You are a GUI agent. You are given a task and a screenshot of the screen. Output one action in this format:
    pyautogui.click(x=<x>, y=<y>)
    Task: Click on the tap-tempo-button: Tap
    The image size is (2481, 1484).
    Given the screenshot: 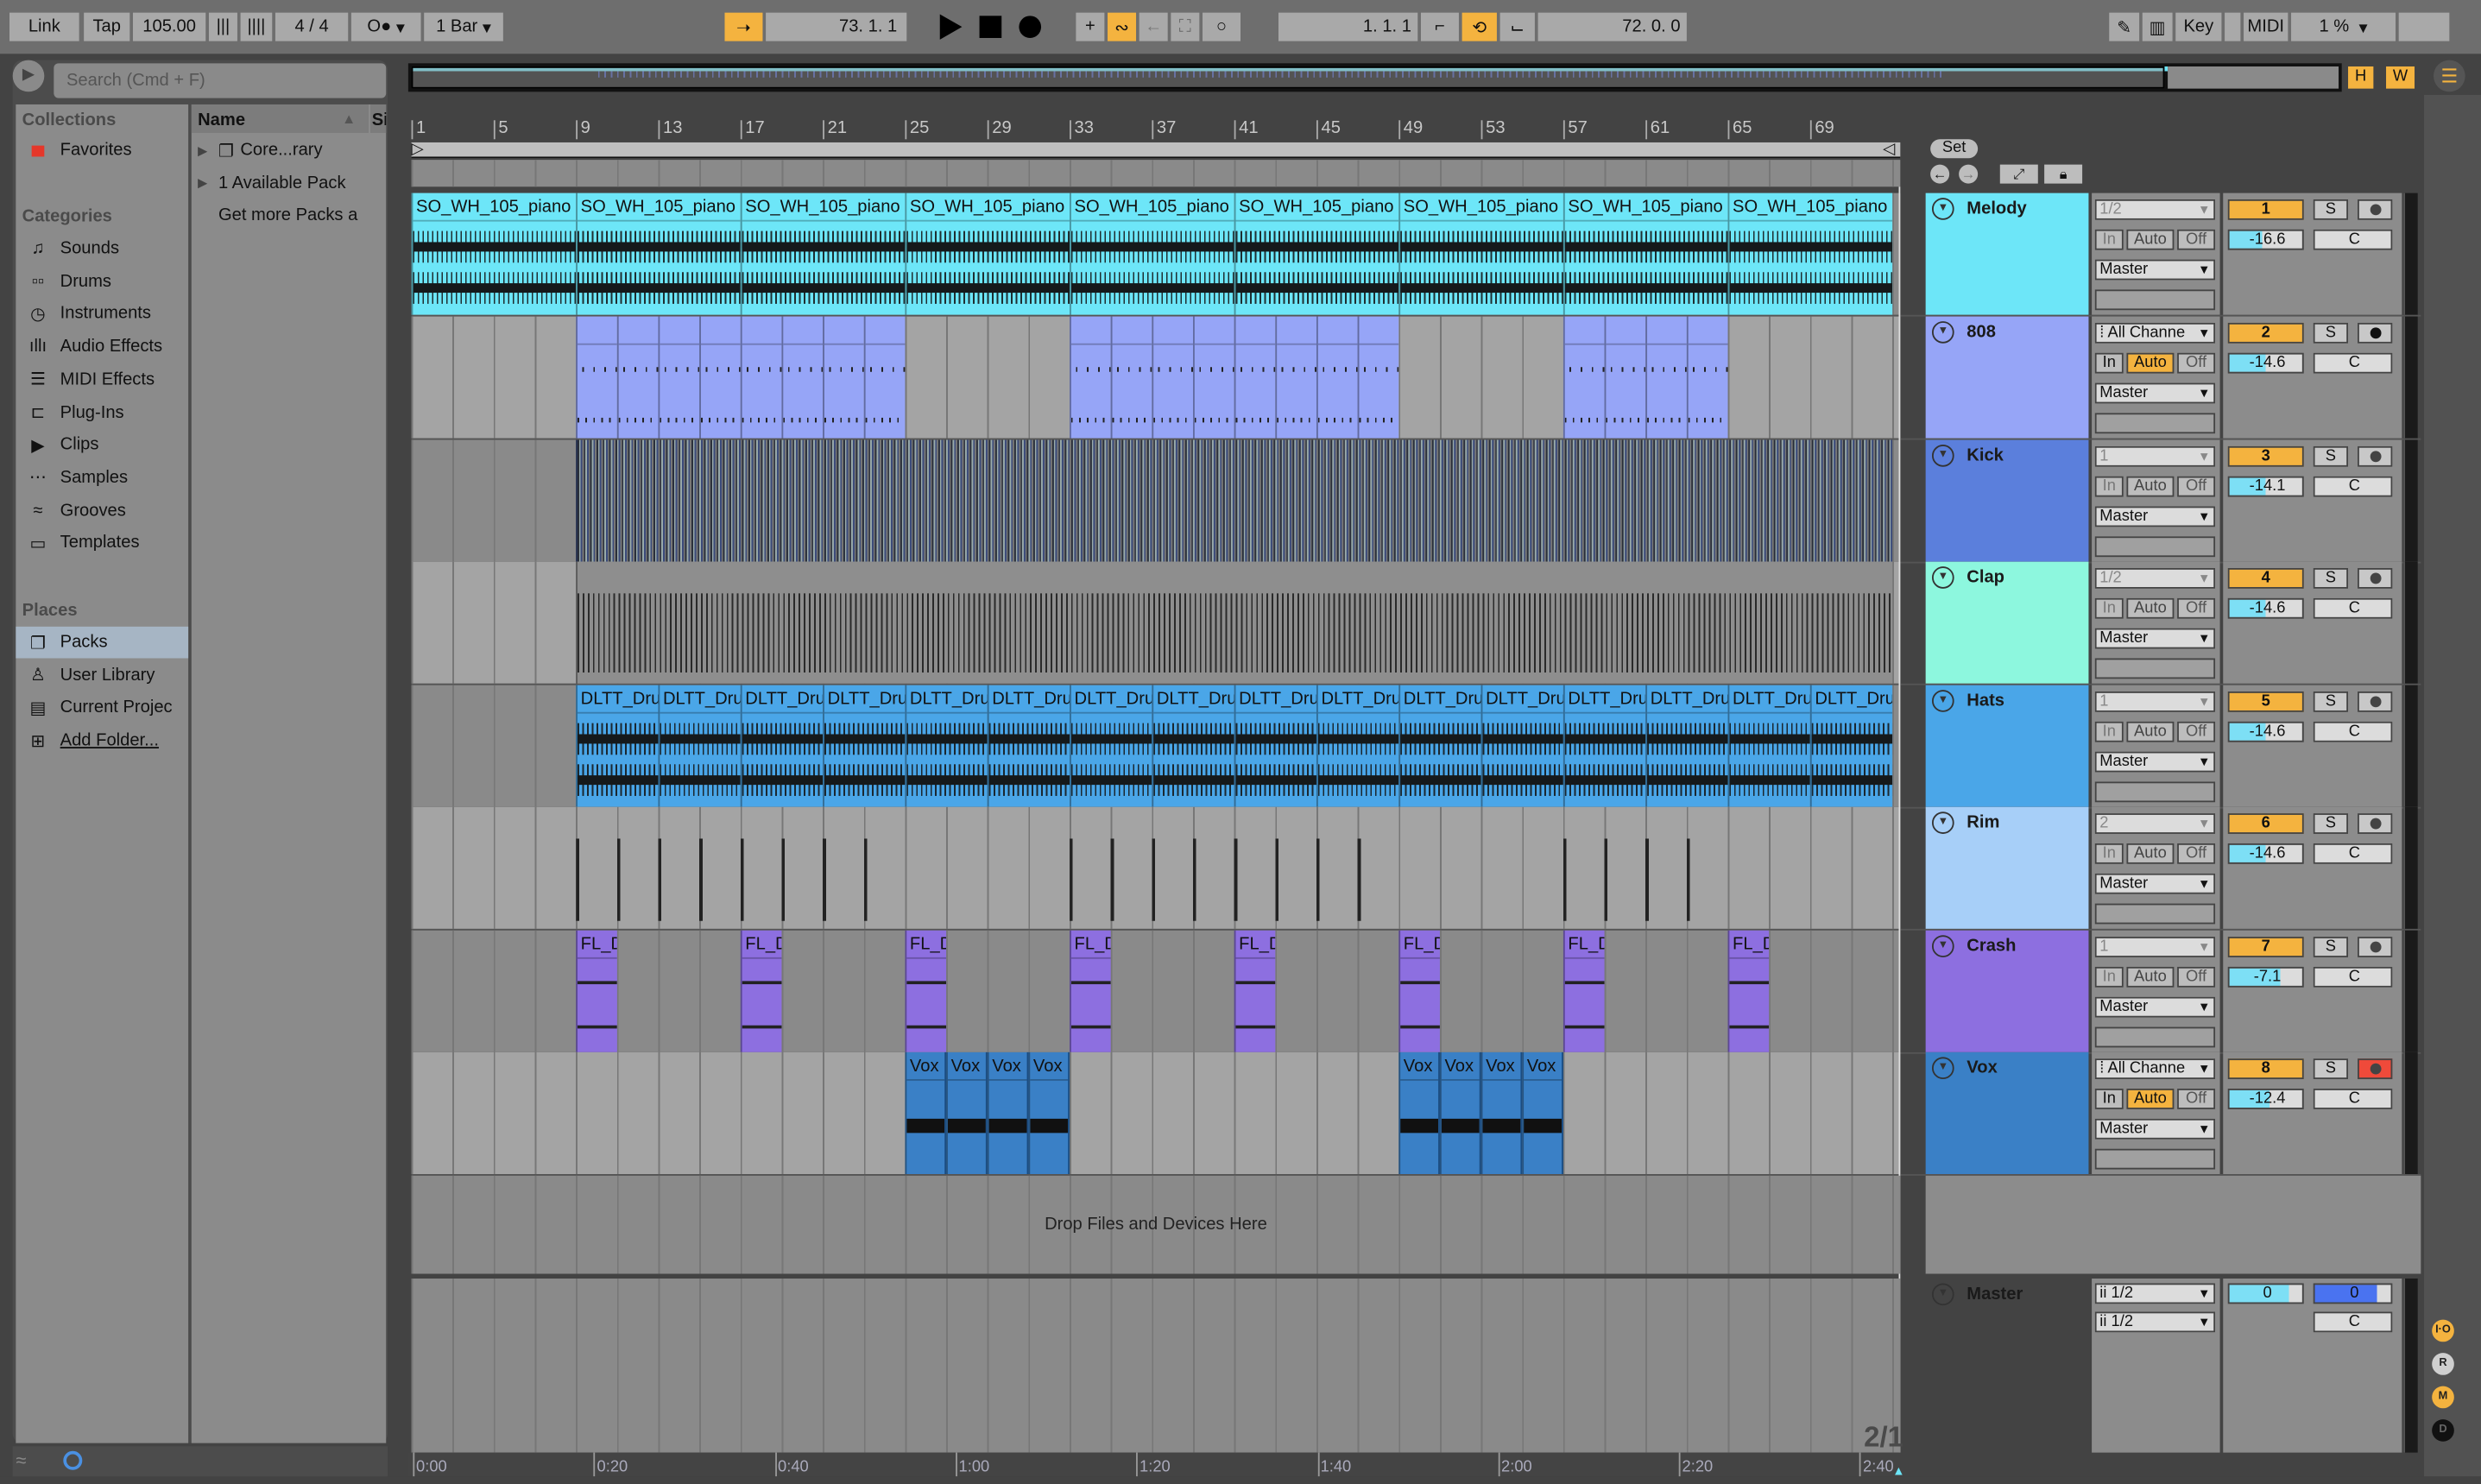 What is the action you would take?
    pyautogui.click(x=107, y=26)
    